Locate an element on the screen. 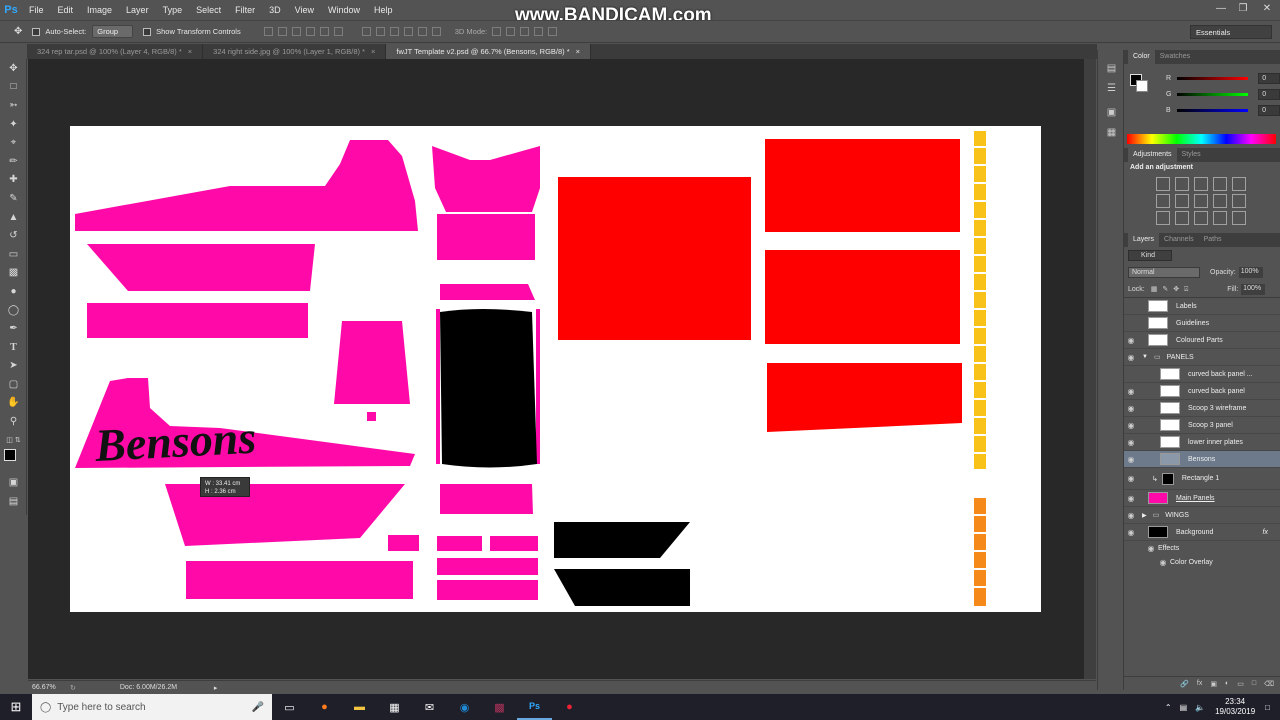 Image resolution: width=1280 pixels, height=720 pixels. tab-color: Color is located at coordinates (1141, 57).